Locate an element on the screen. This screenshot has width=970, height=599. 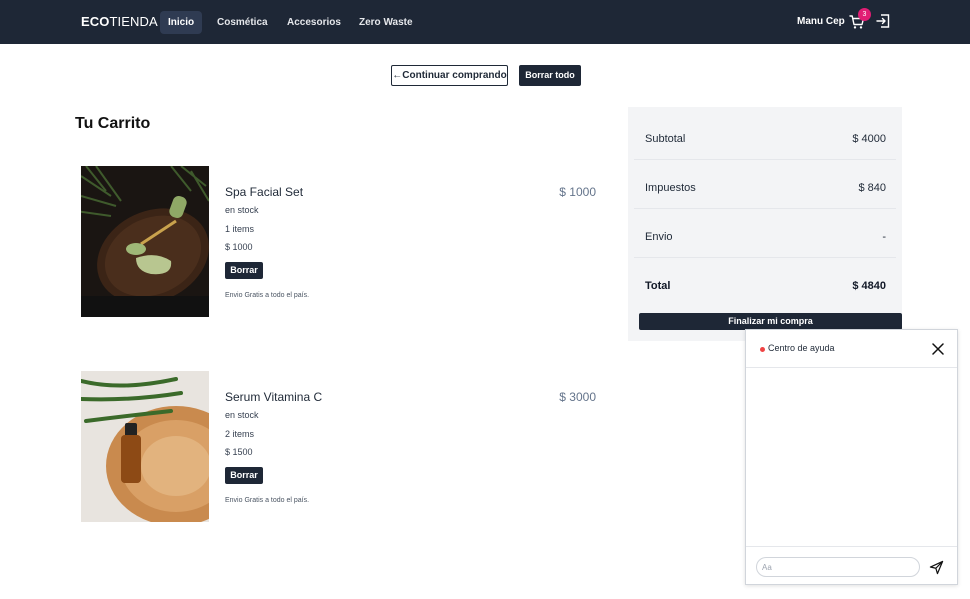
nav-link-cosmetica: Cosmética is located at coordinates (242, 22).